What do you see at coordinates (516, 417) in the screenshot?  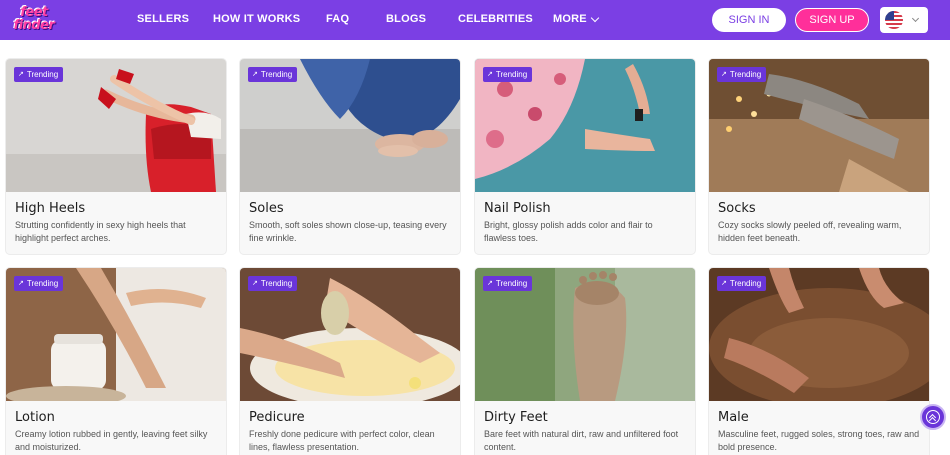 I see `card-title: Dirty Feet` at bounding box center [516, 417].